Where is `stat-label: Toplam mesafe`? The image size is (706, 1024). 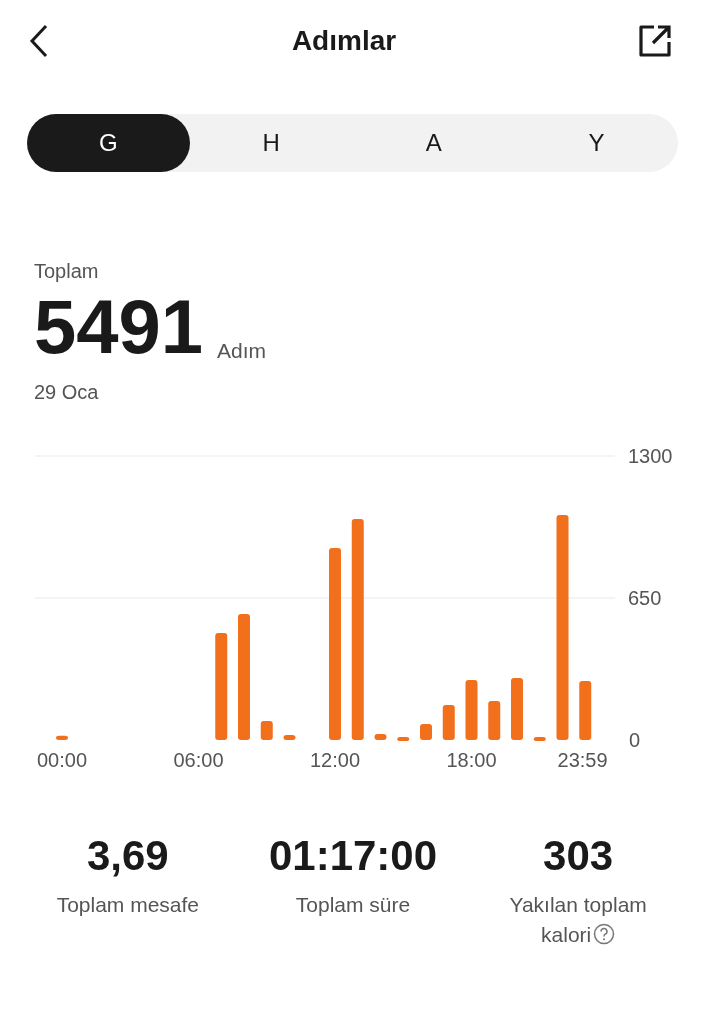 stat-label: Toplam mesafe is located at coordinates (128, 905).